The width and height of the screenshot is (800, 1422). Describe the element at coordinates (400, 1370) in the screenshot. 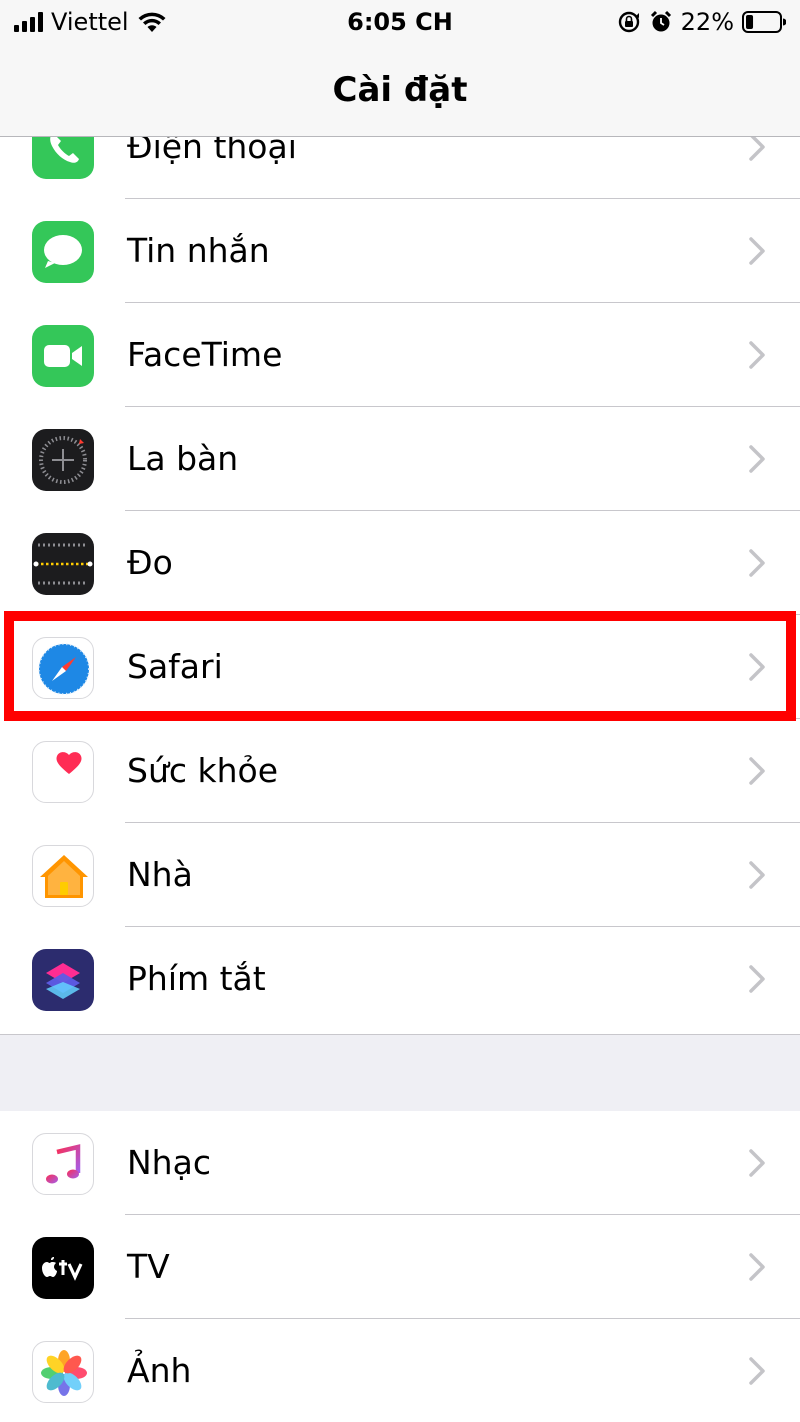

I see `settings-row-photos: Ảnh` at that location.